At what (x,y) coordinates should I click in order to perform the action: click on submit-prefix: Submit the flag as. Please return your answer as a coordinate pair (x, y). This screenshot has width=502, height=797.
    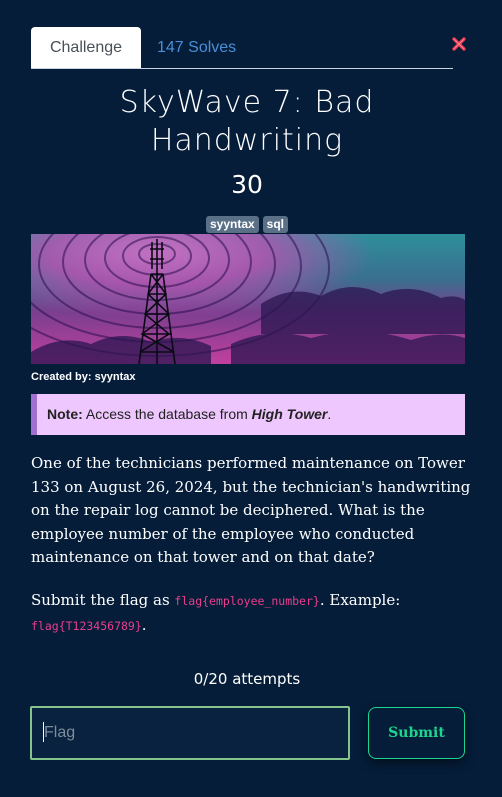
    Looking at the image, I should click on (103, 600).